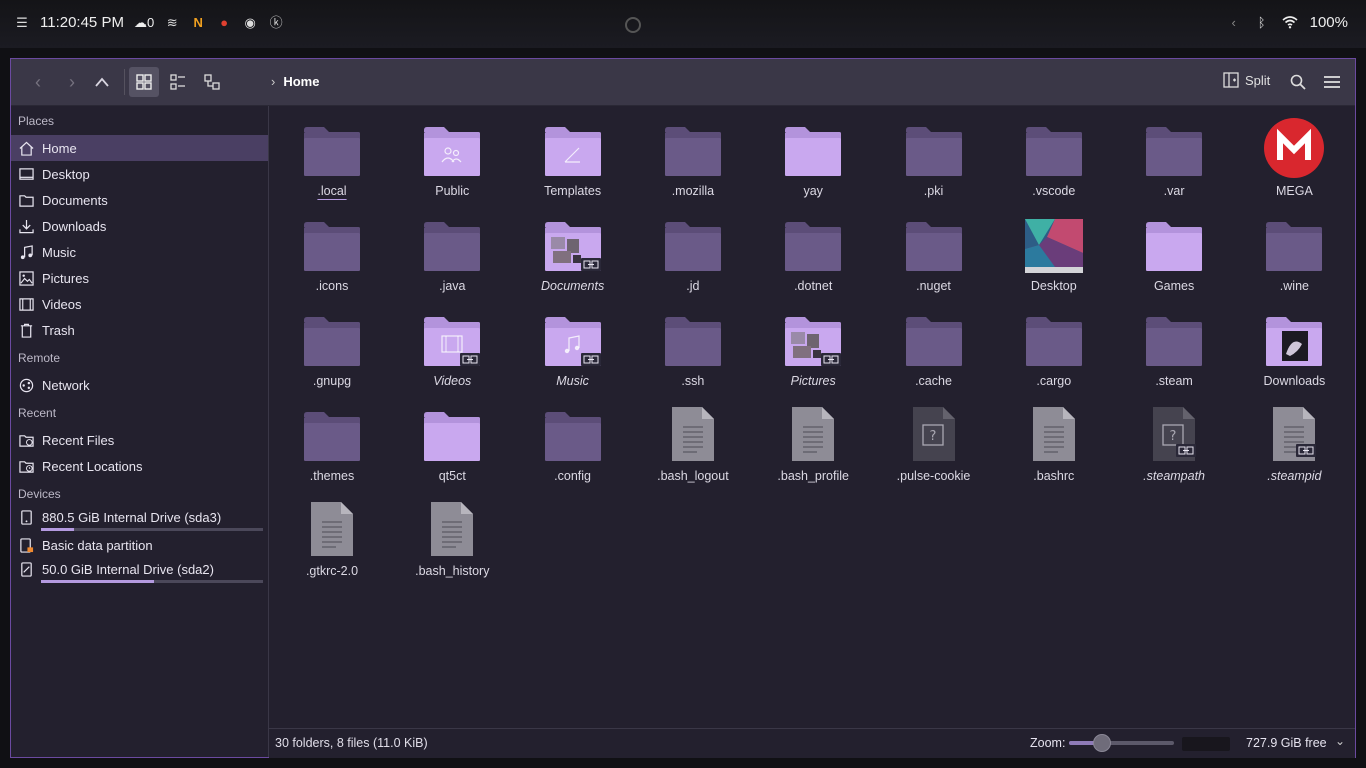 Image resolution: width=1366 pixels, height=768 pixels. I want to click on device-880-5-gib-internal-drive-sda3-: 880.5 GiB Internal Drive (sda3), so click(139, 517).